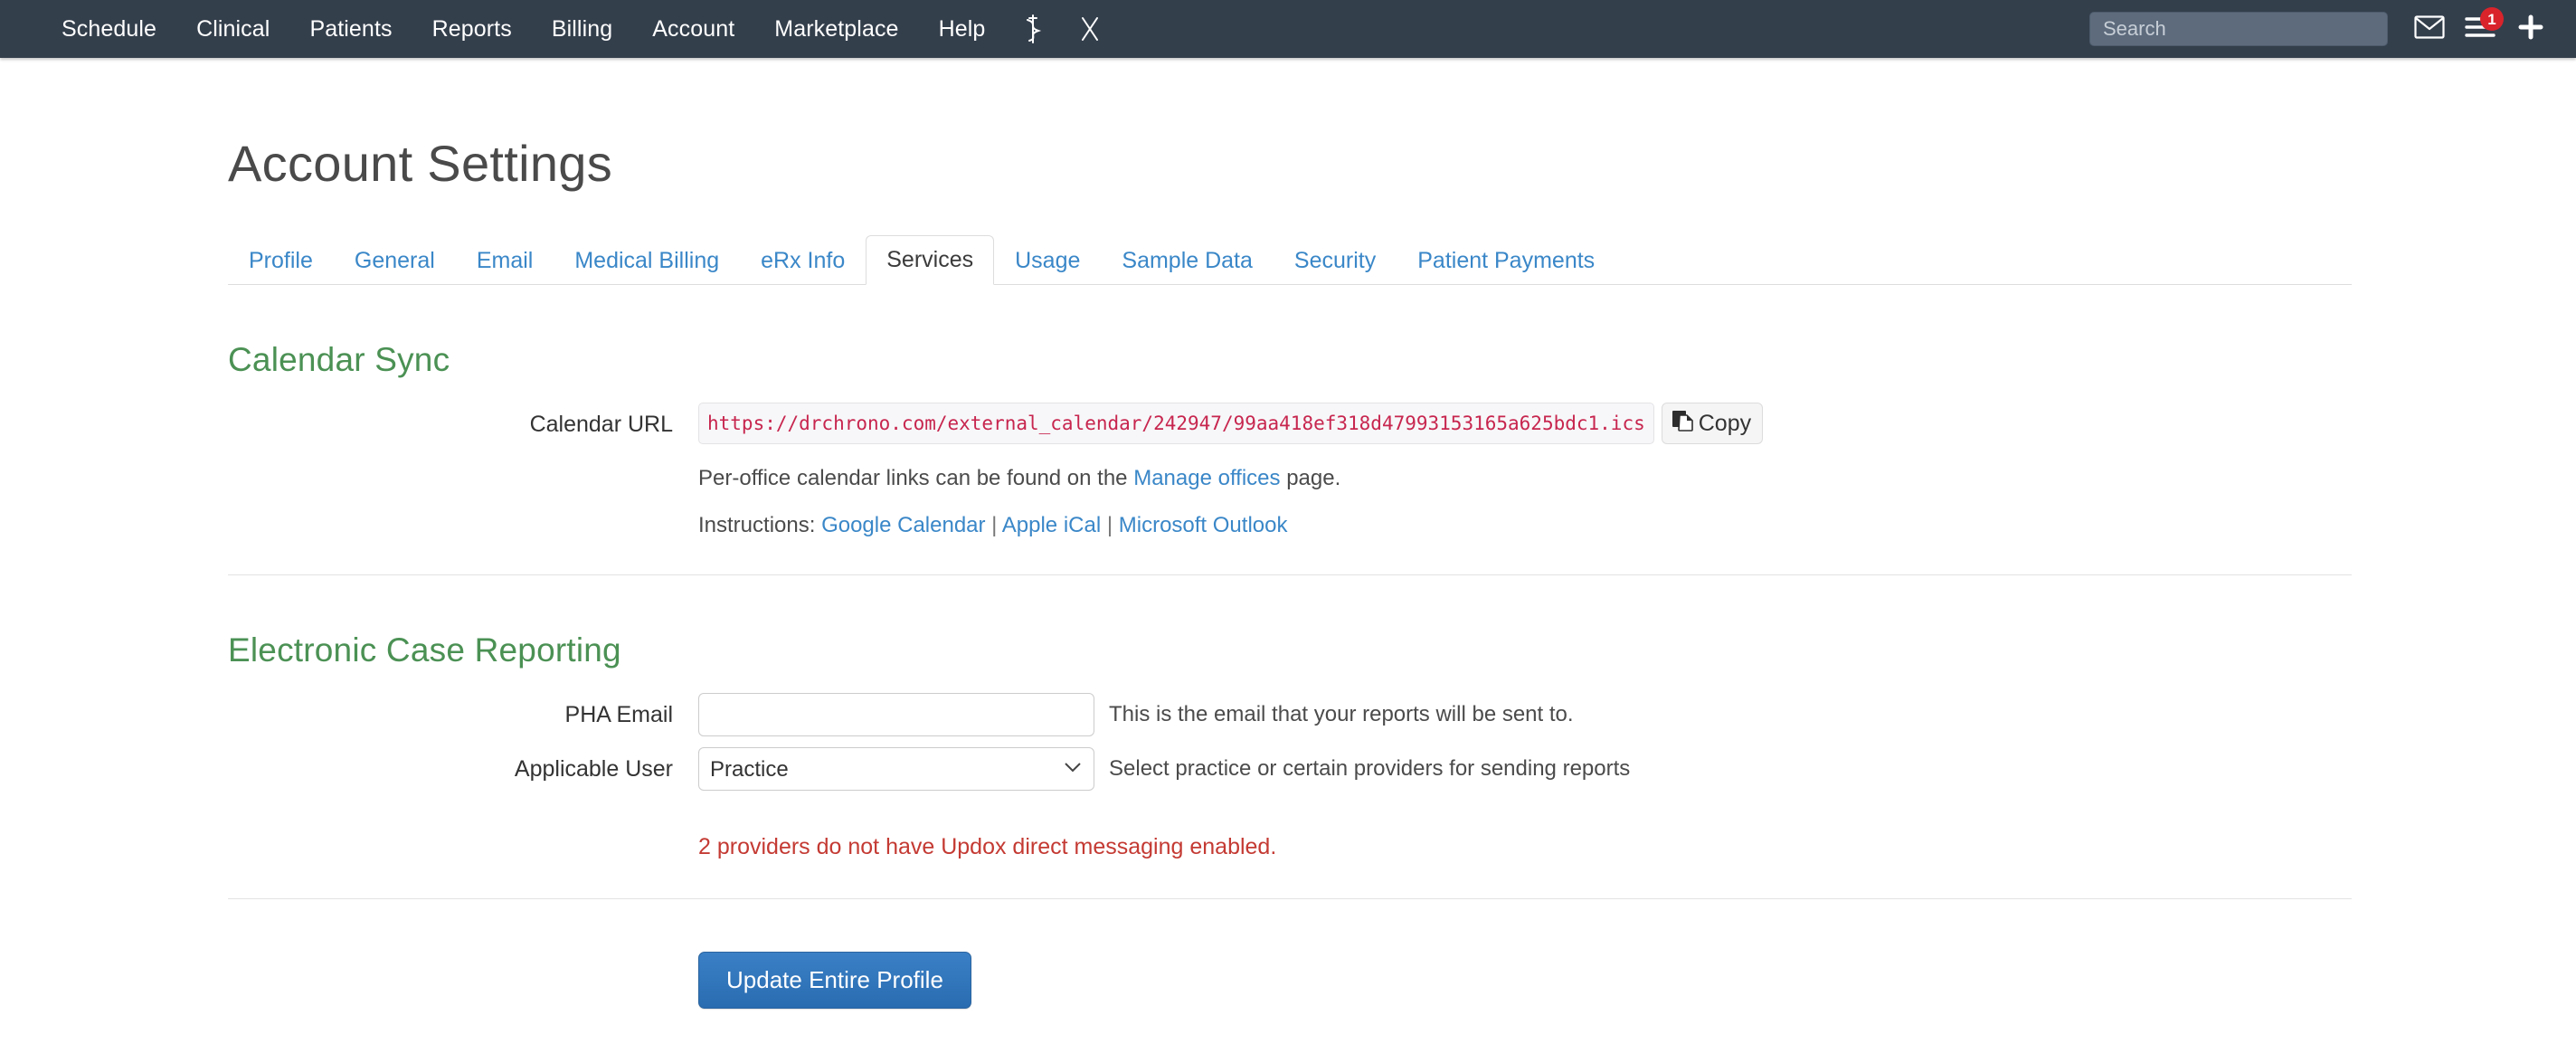 This screenshot has height=1053, width=2576. I want to click on search-input, so click(2238, 29).